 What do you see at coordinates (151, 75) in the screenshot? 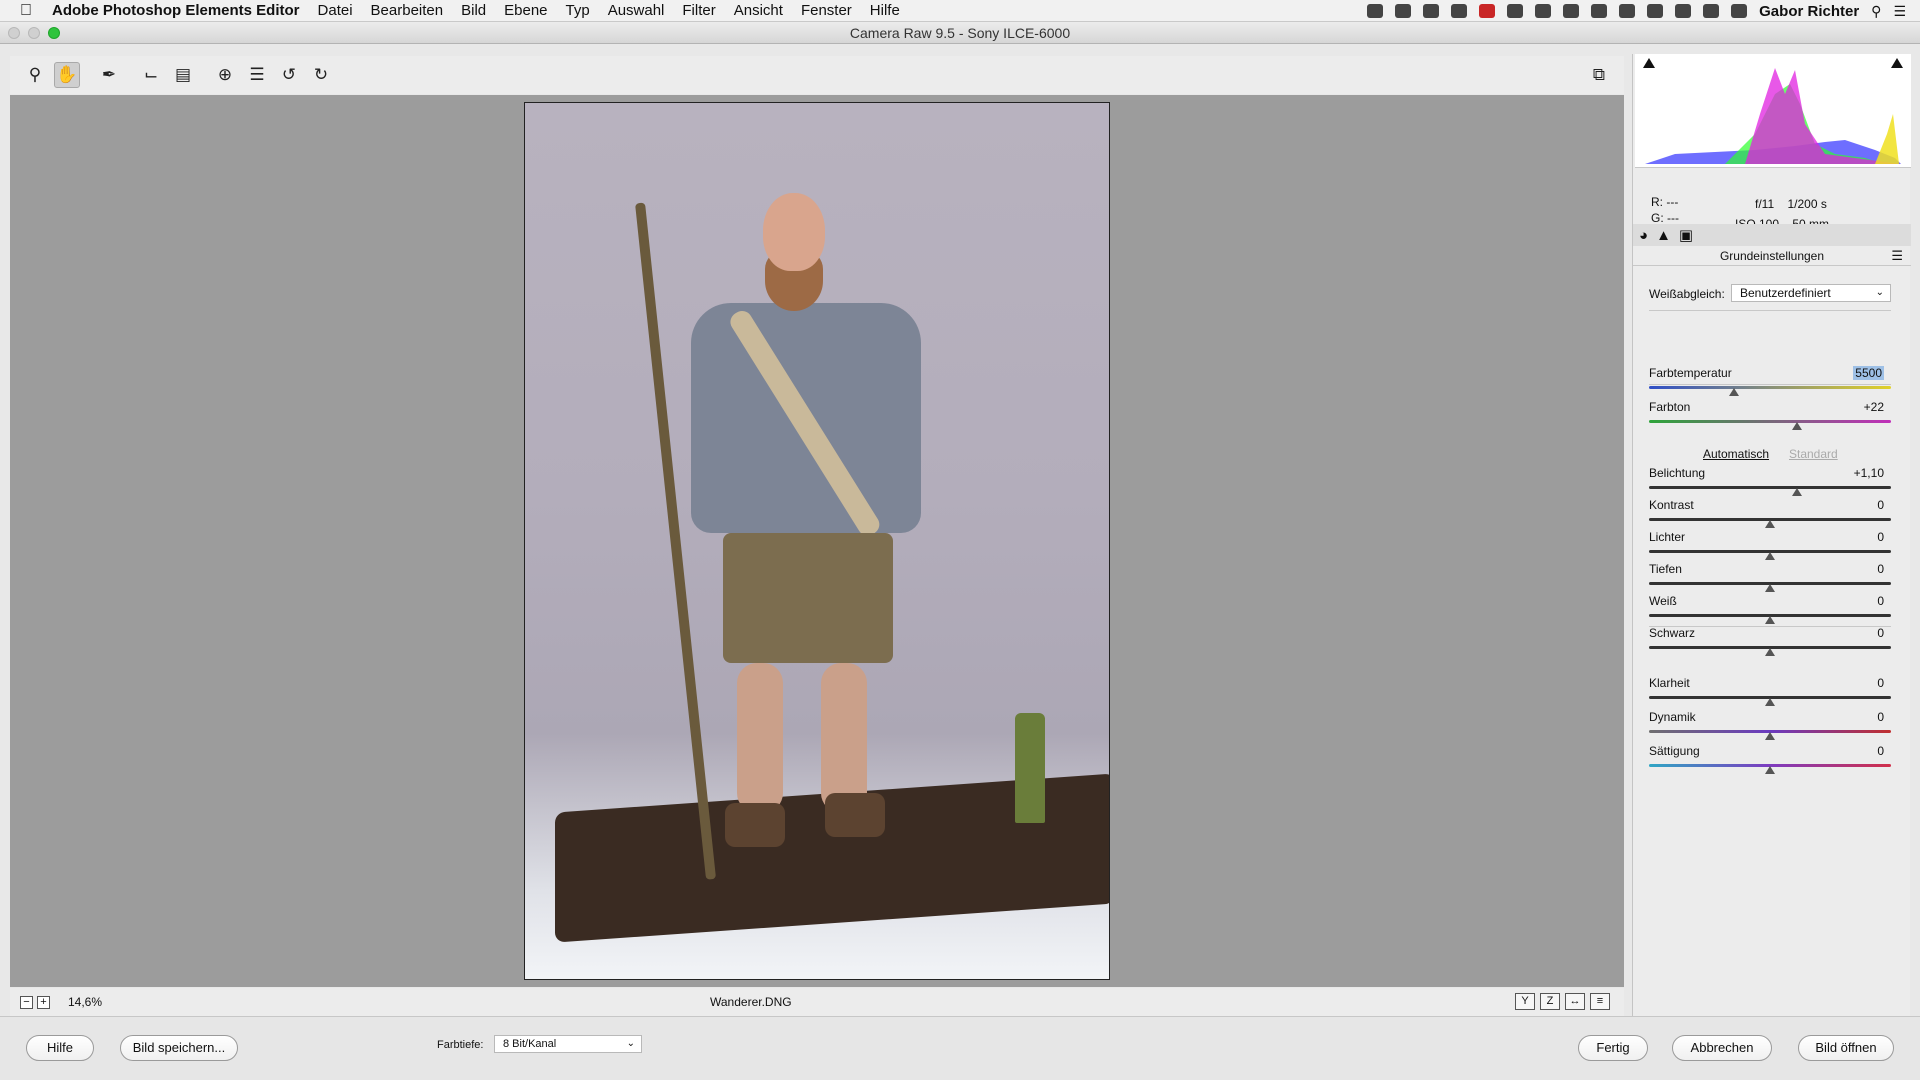
I see `crop-icon: ⌙` at bounding box center [151, 75].